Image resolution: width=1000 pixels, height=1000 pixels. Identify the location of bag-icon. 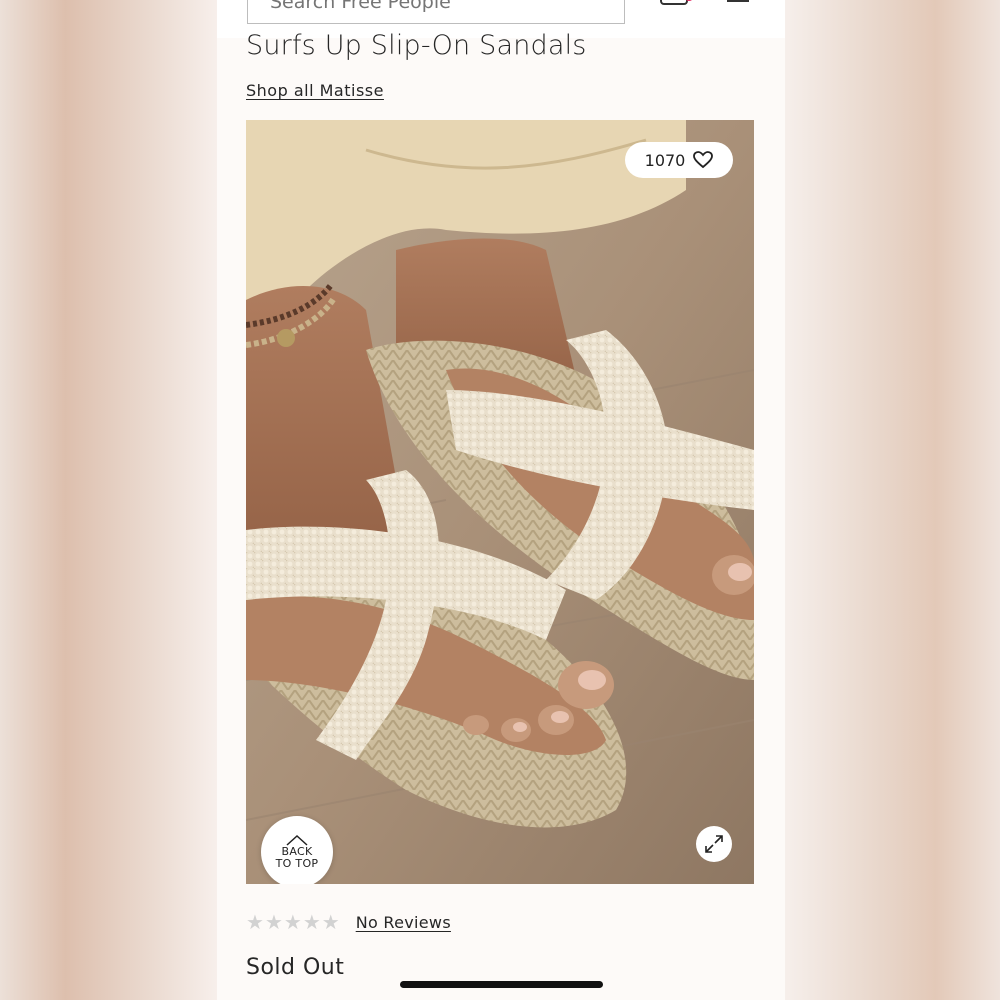
(677, 3).